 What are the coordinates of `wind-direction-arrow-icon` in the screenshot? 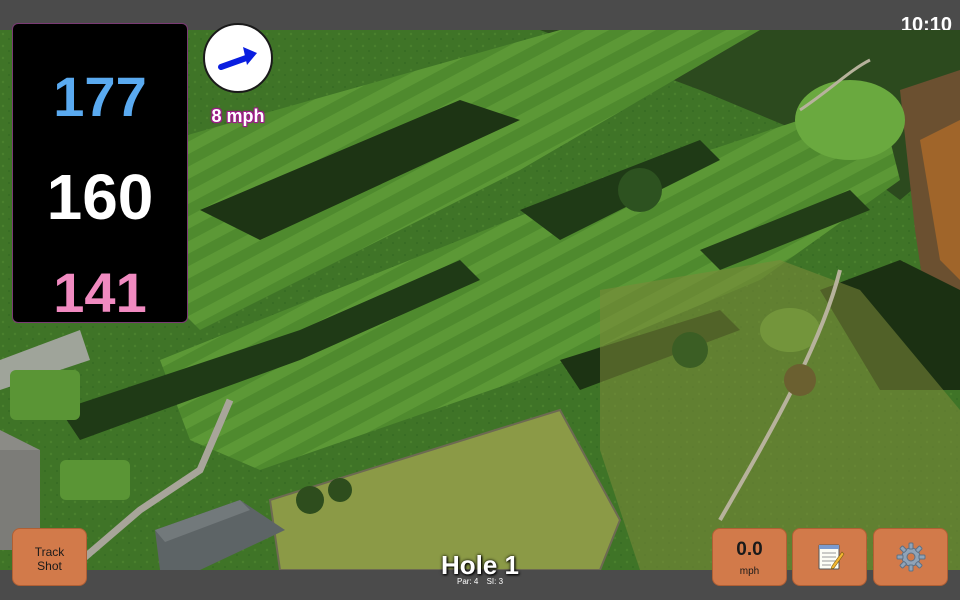 It's located at (237, 58).